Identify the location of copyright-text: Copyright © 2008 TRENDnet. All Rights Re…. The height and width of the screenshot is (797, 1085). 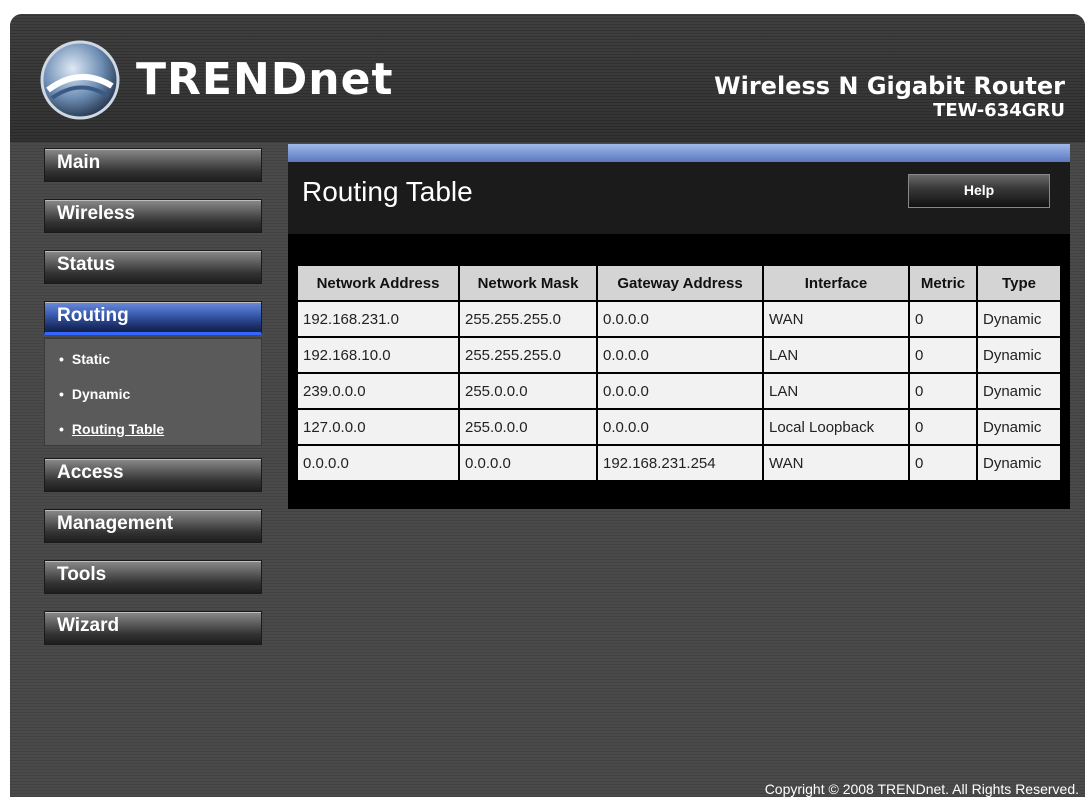
(921, 789).